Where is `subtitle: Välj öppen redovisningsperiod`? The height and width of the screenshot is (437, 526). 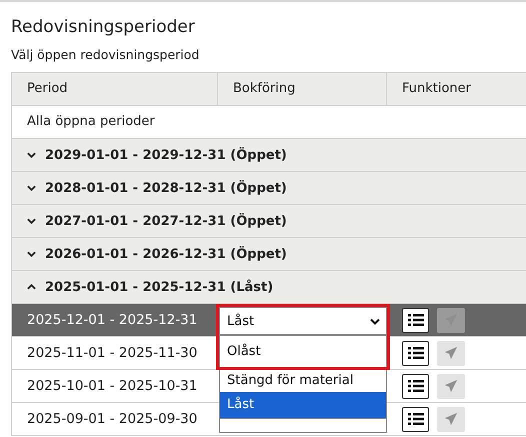
subtitle: Välj öppen redovisningsperiod is located at coordinates (105, 55).